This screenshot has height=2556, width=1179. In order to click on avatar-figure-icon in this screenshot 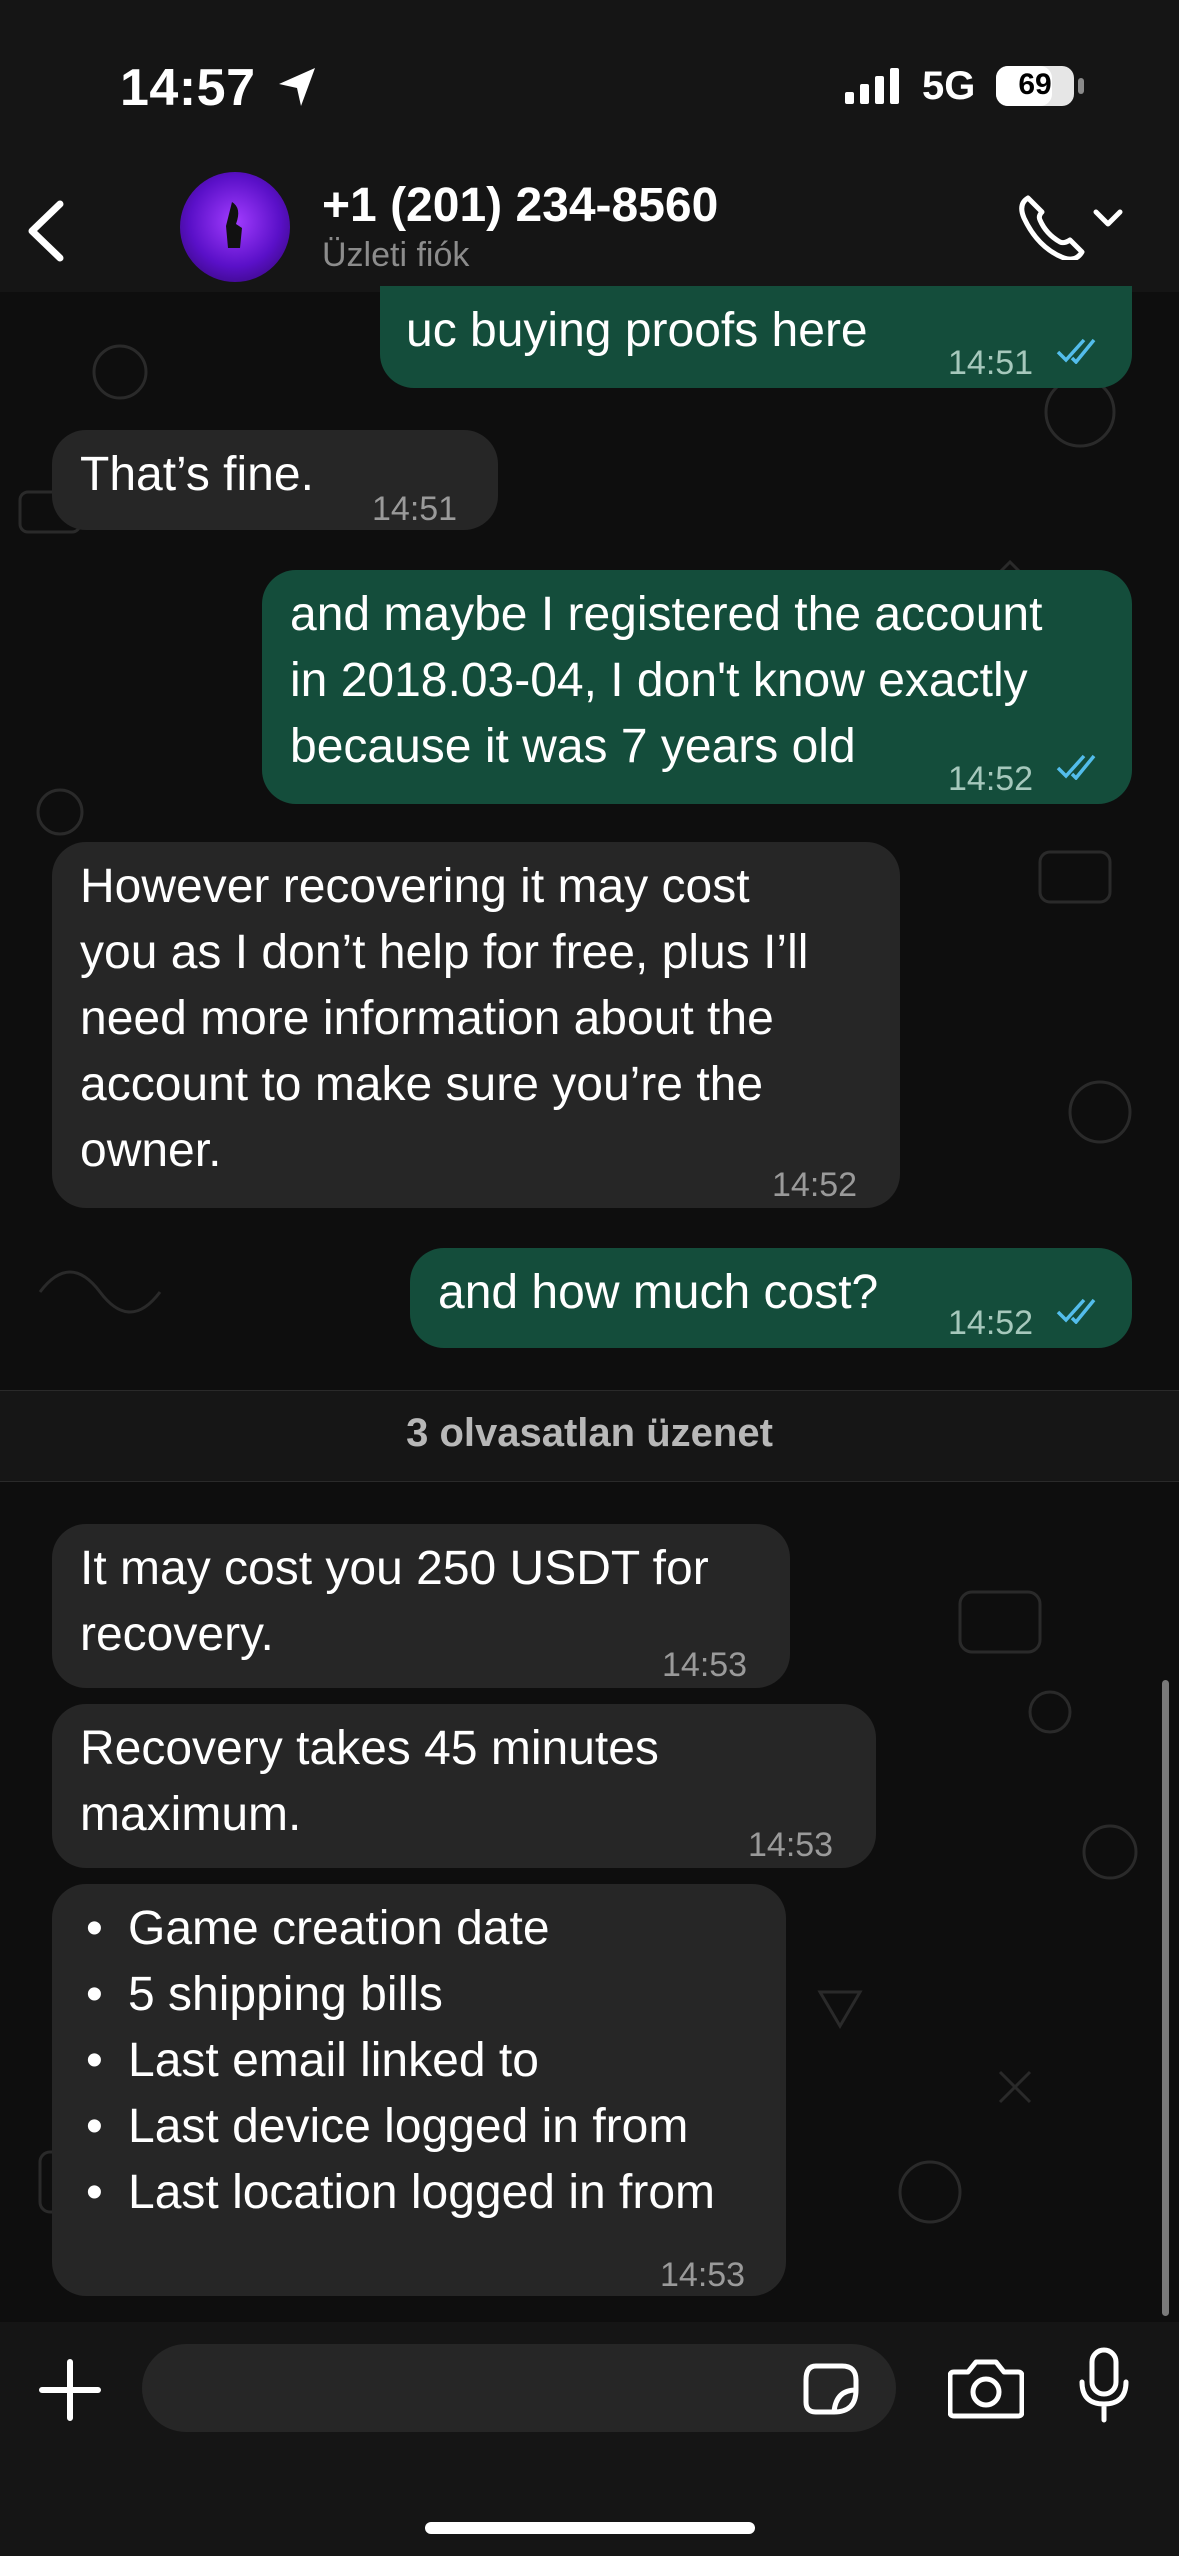, I will do `click(234, 225)`.